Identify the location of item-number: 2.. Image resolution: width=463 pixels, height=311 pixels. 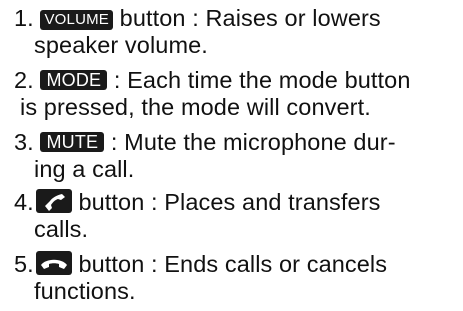
(24, 80).